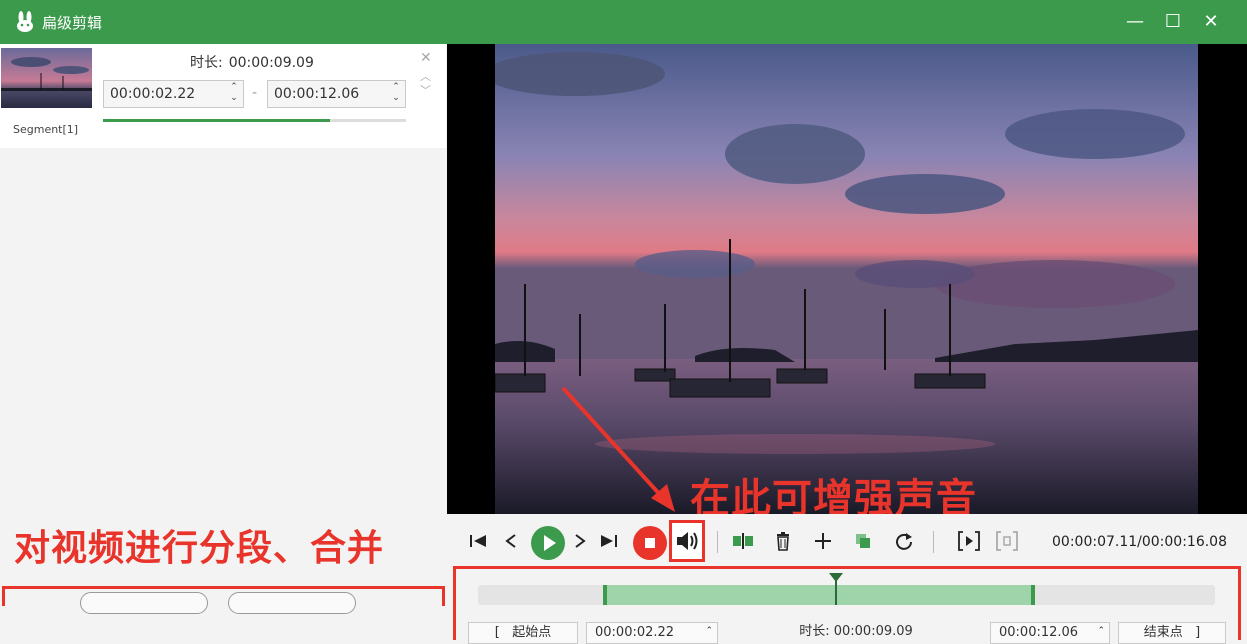 This screenshot has height=644, width=1247. What do you see at coordinates (46, 78) in the screenshot?
I see `segment-thumbnail` at bounding box center [46, 78].